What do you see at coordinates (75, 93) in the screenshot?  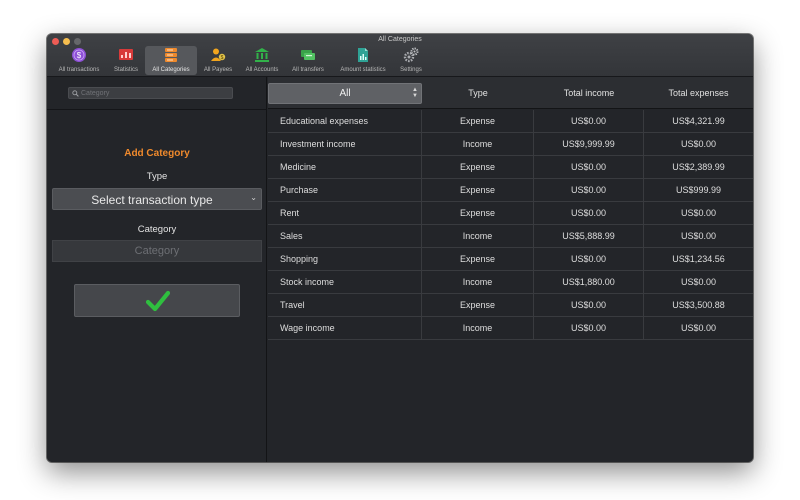 I see `search-icon` at bounding box center [75, 93].